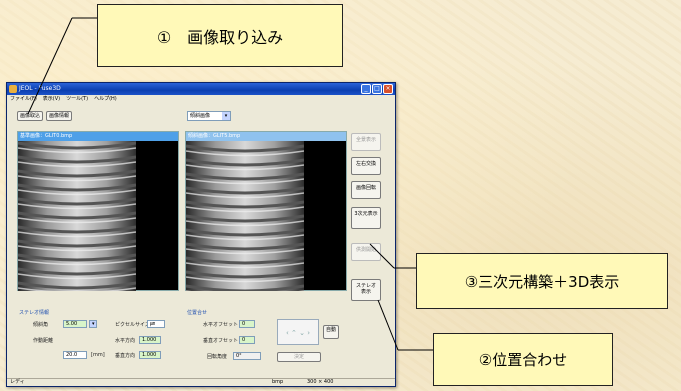 This screenshot has width=681, height=391. I want to click on work-distance-label: 作動距離, so click(43, 341).